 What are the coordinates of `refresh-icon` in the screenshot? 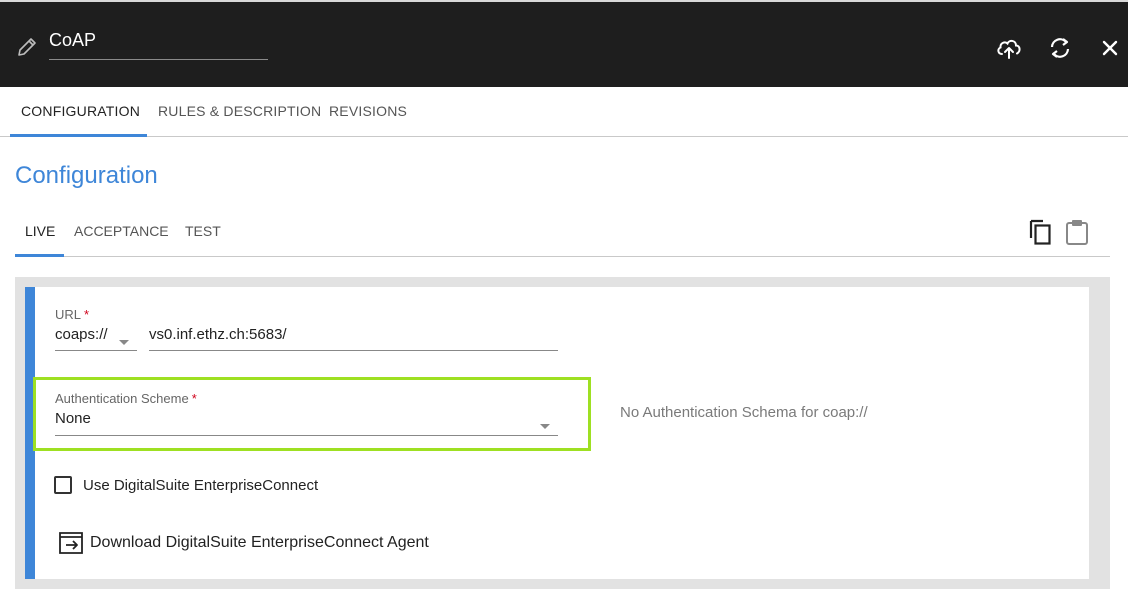 It's located at (1060, 48).